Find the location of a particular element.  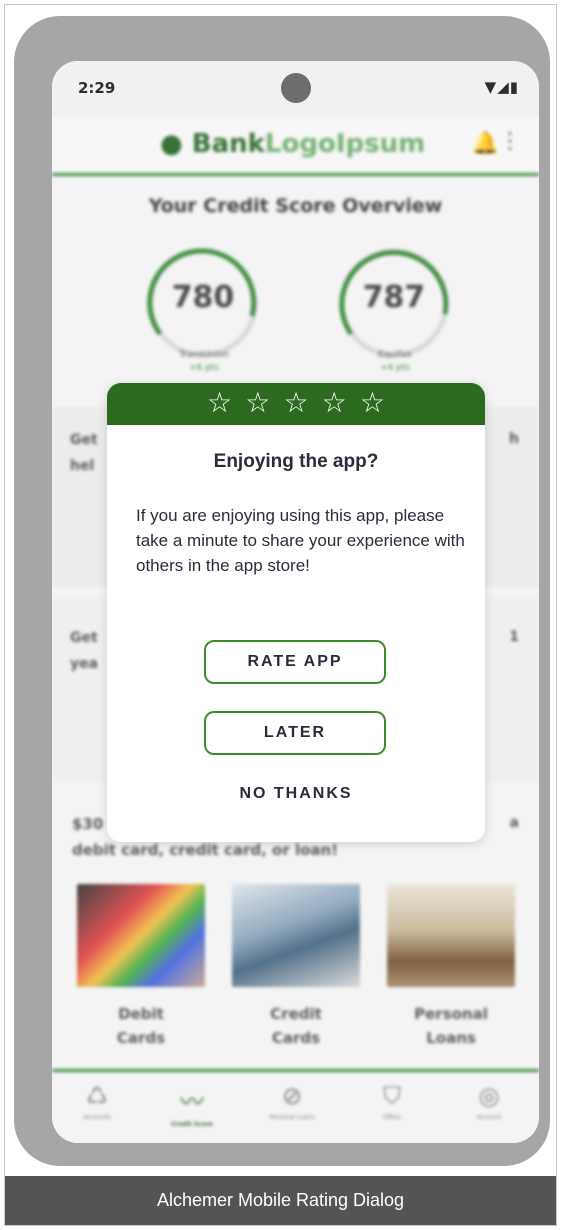

dialog-header: ☆ ☆ ☆ ☆ ☆ is located at coordinates (296, 404).